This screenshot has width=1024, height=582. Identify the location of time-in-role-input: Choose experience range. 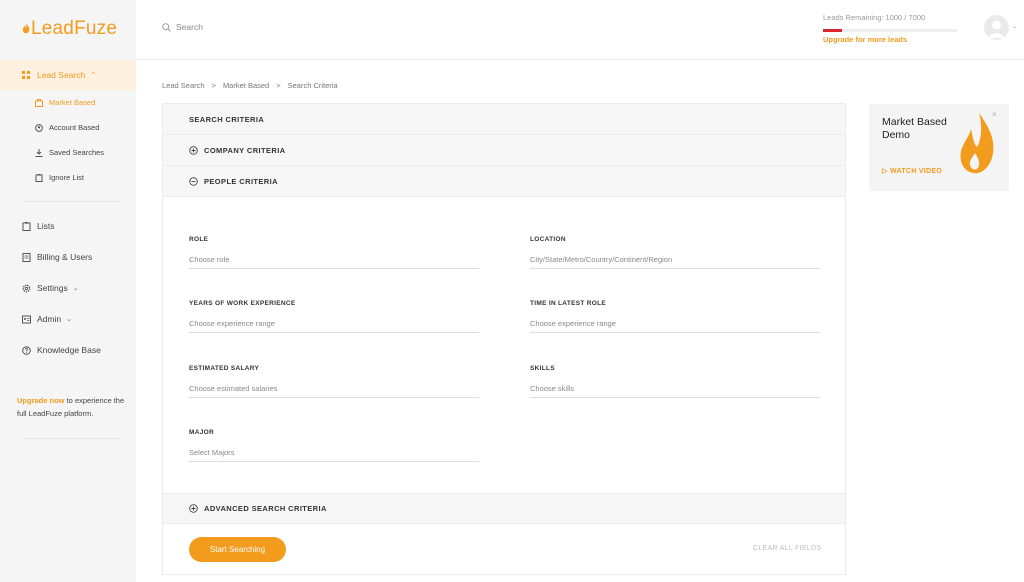
(675, 326).